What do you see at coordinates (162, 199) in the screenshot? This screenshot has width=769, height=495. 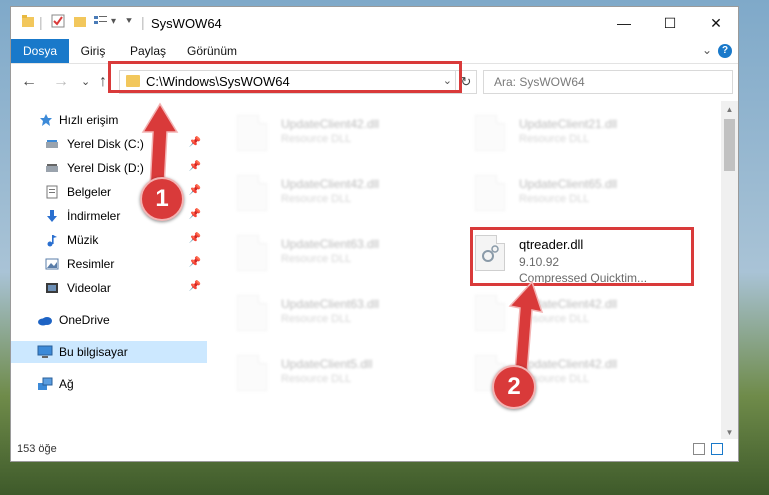 I see `step-1-badge: 1` at bounding box center [162, 199].